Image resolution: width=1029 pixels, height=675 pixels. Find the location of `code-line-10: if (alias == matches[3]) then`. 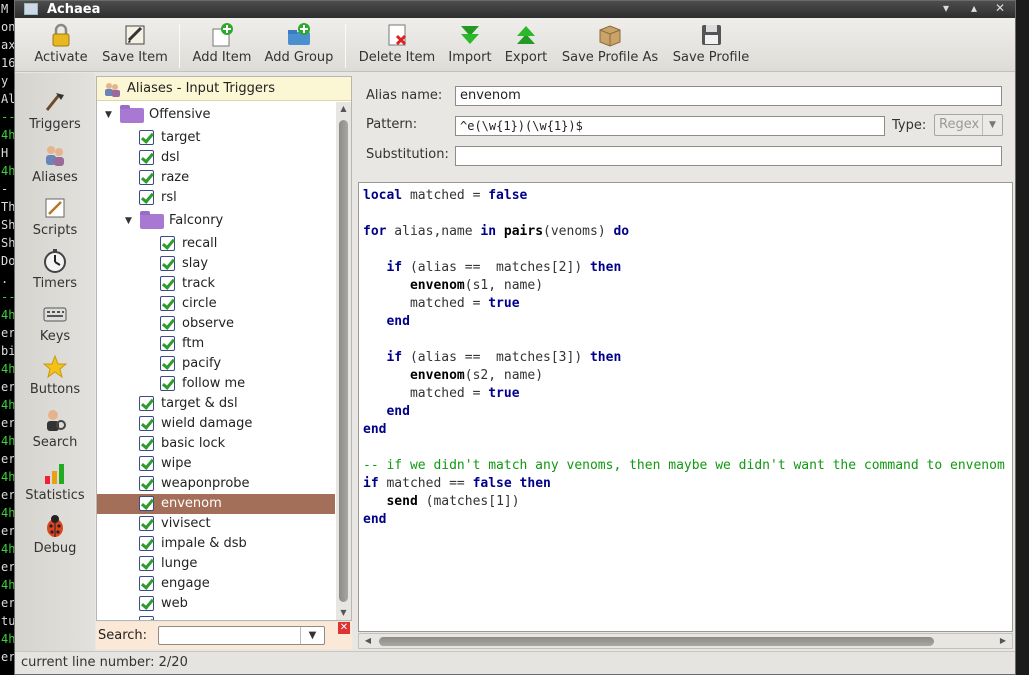

code-line-10: if (alias == matches[3]) then is located at coordinates (504, 357).